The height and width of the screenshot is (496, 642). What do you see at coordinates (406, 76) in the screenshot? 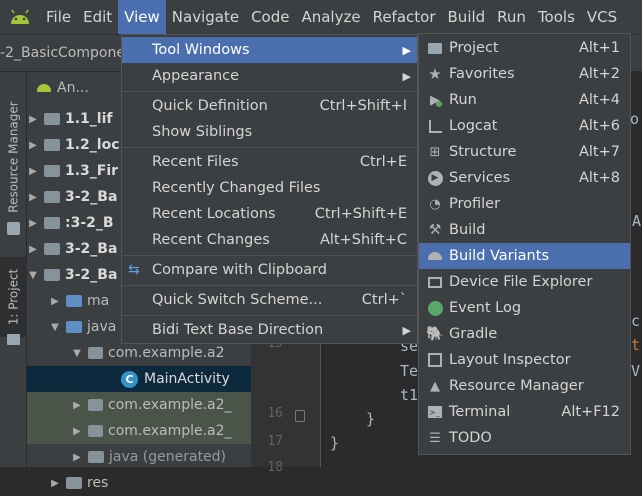
I see `submenu-arrow-icon: ▶` at bounding box center [406, 76].